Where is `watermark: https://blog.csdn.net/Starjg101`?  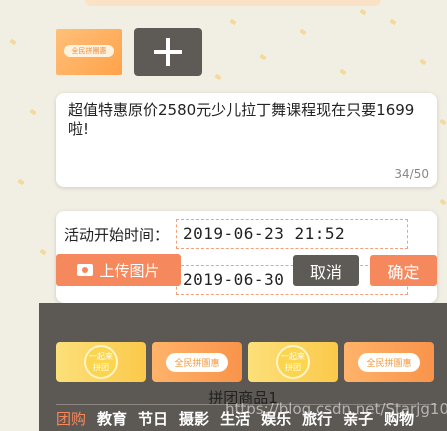
watermark: https://blog.csdn.net/Starjg101 is located at coordinates (336, 409).